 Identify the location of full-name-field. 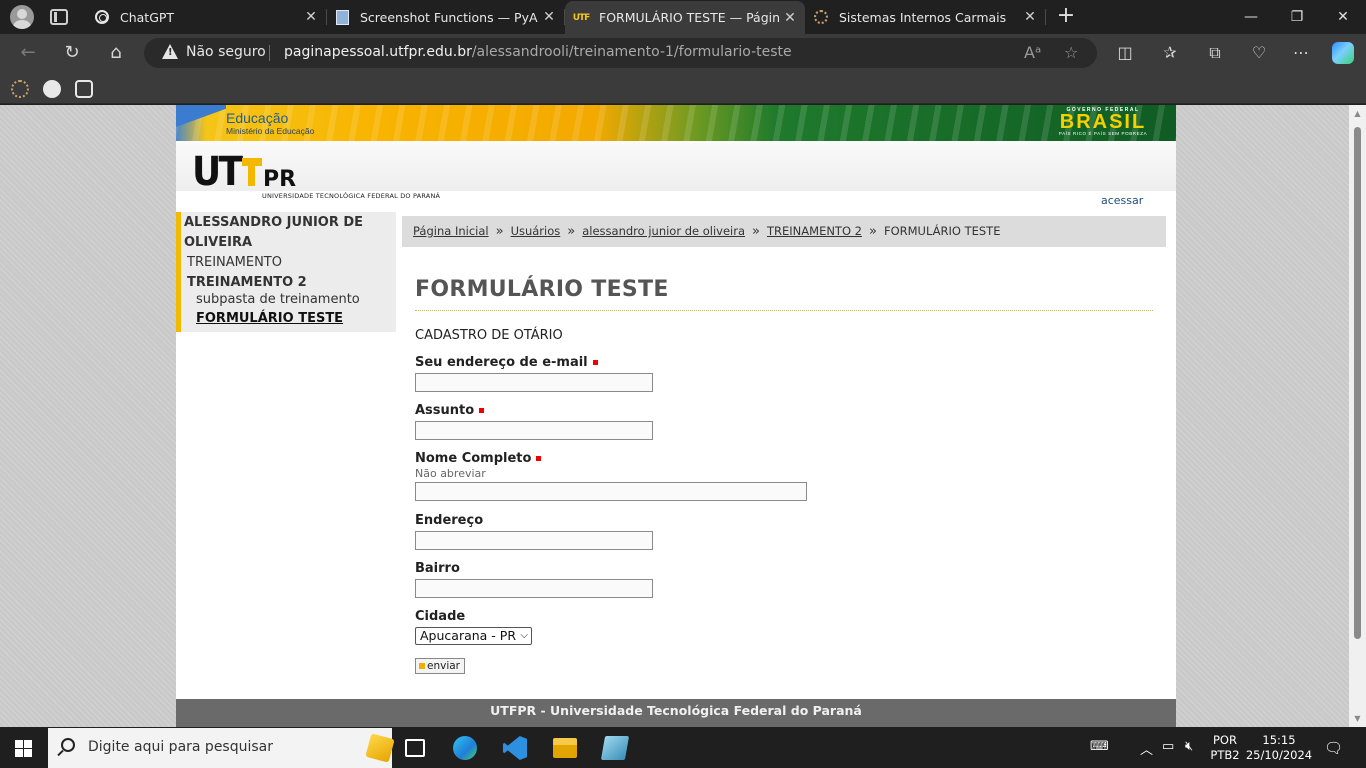
(611, 491).